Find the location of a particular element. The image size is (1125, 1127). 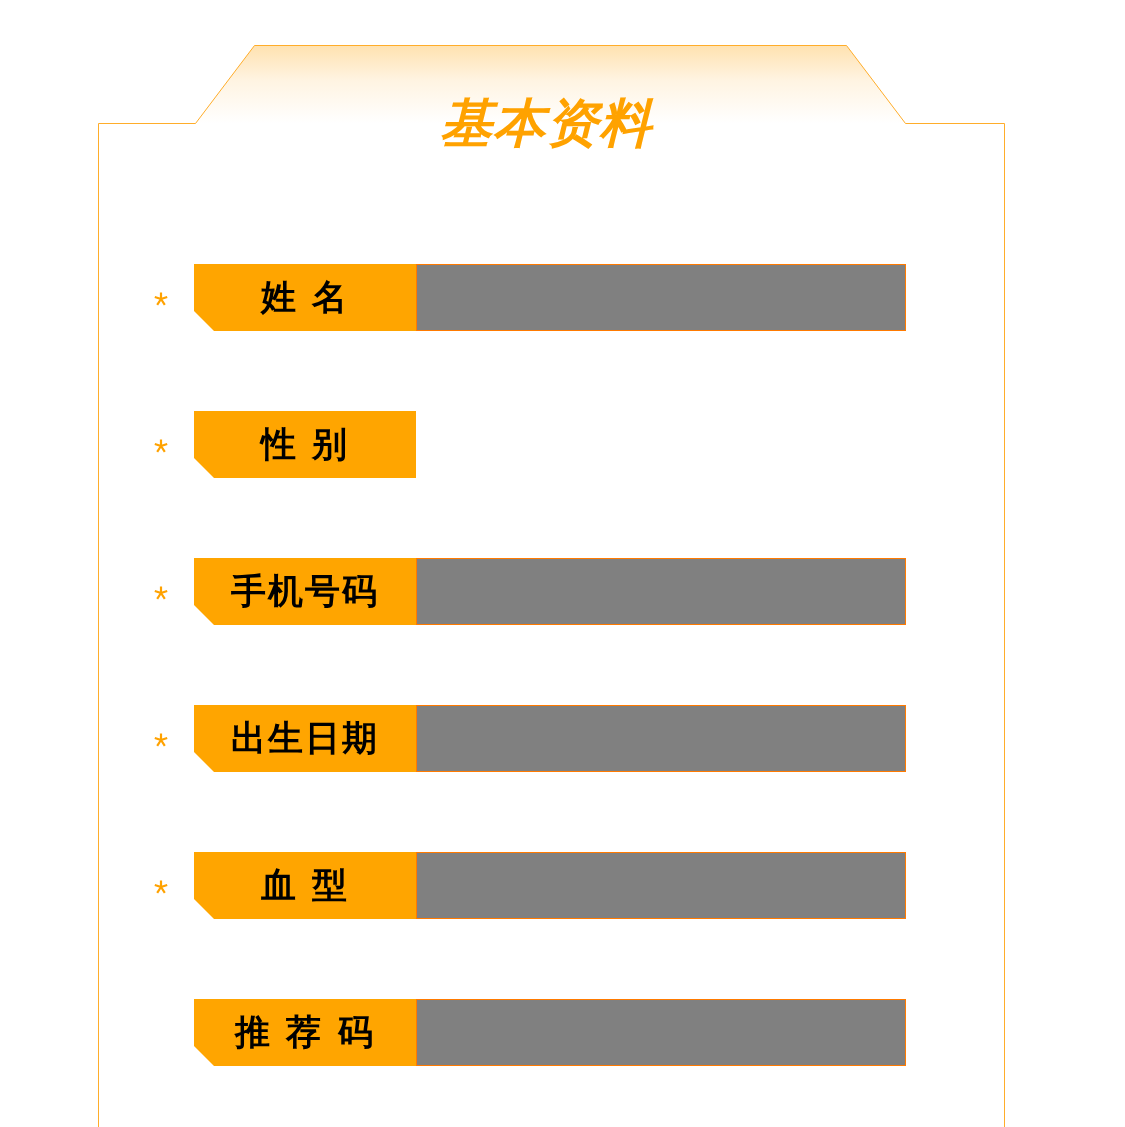

section-title: 基本资料 is located at coordinates (545, 123).